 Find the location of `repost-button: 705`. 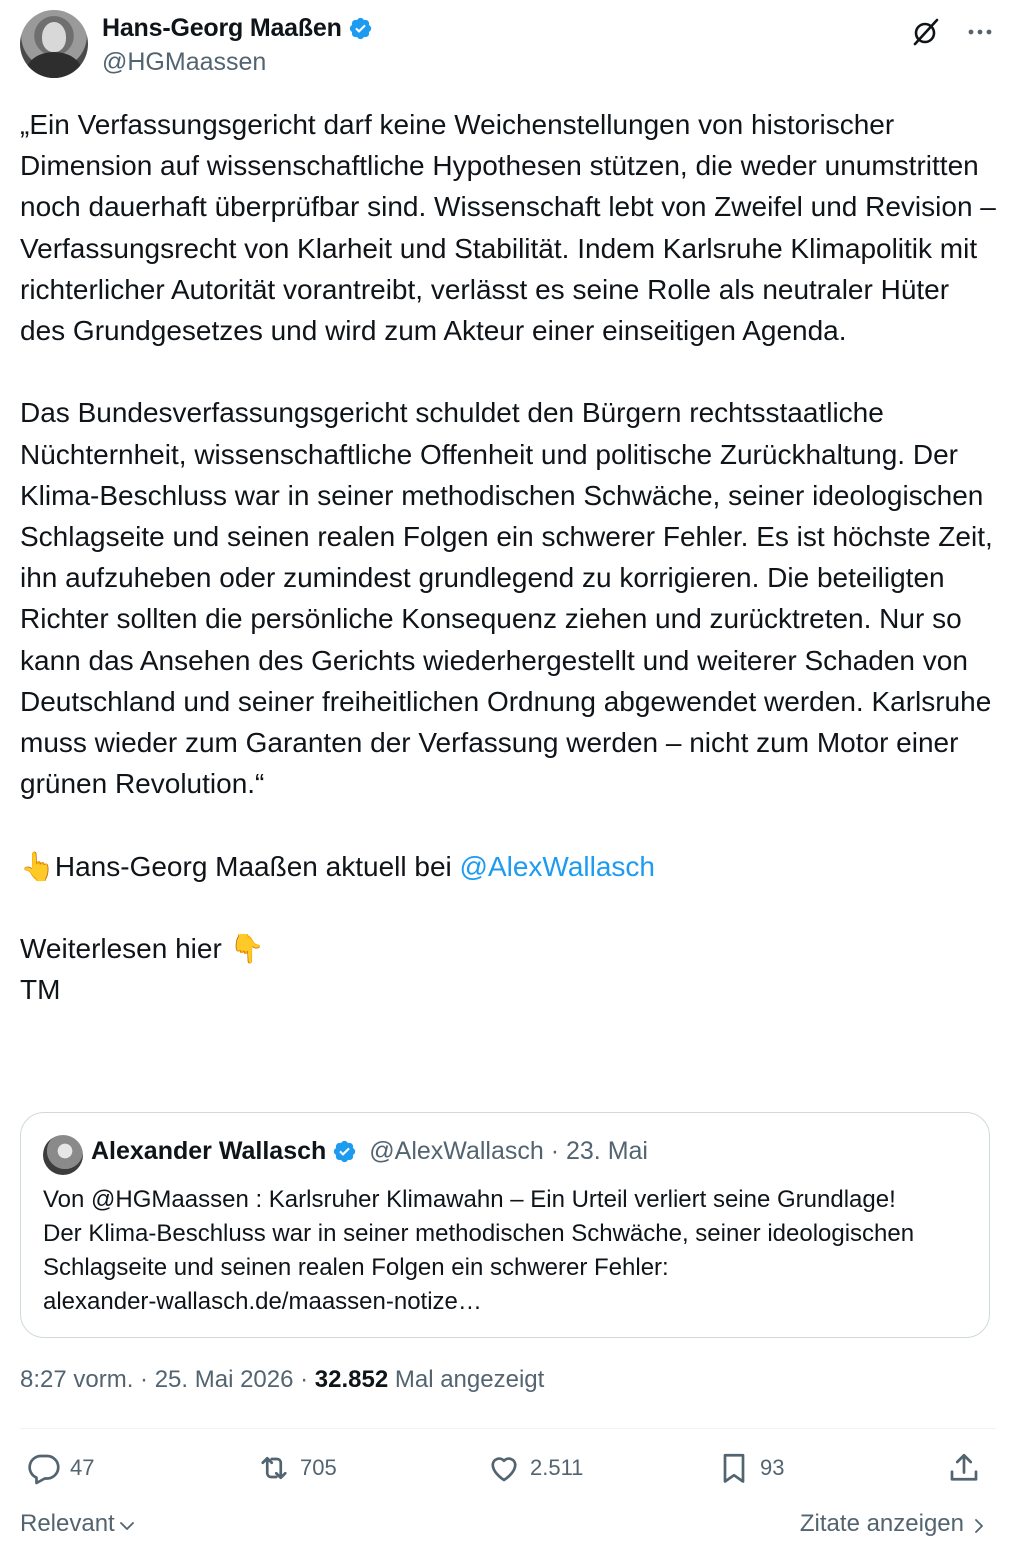

repost-button: 705 is located at coordinates (296, 1468).